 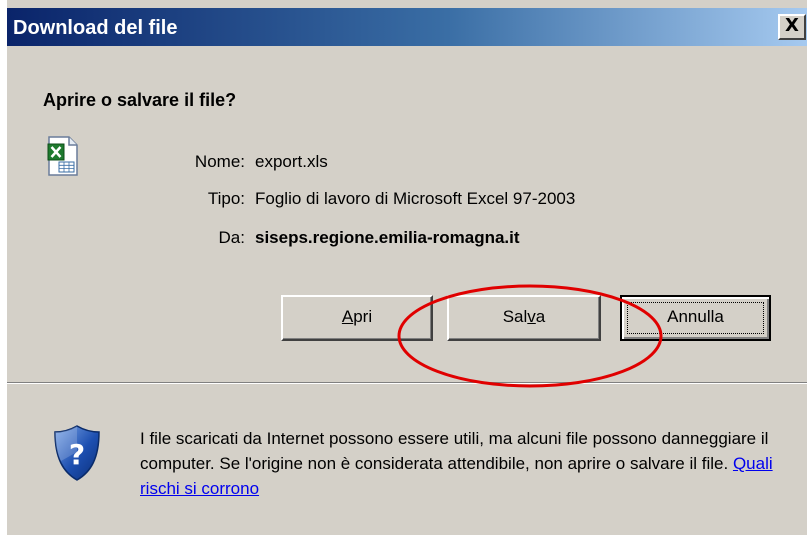 I want to click on save-button-label: Salva, so click(x=524, y=316).